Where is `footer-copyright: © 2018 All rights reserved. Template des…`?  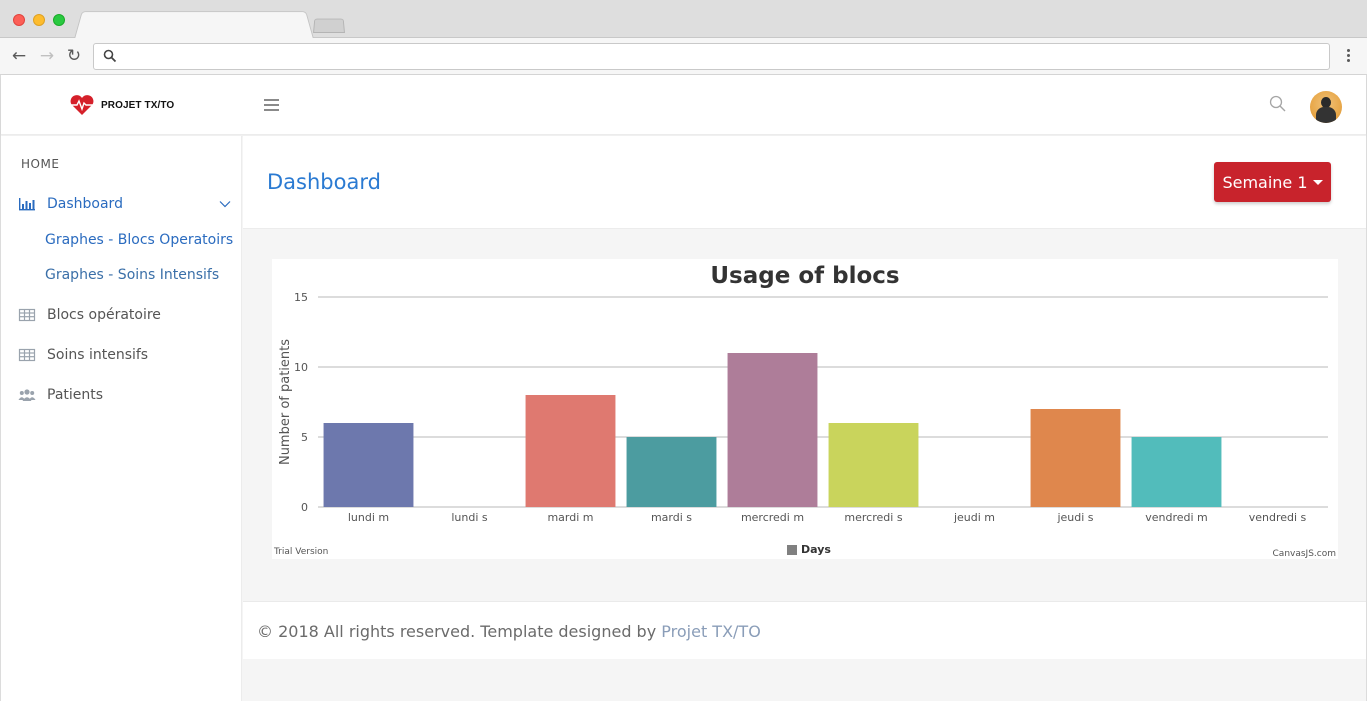
footer-copyright: © 2018 All rights reserved. Template des… is located at coordinates (459, 631).